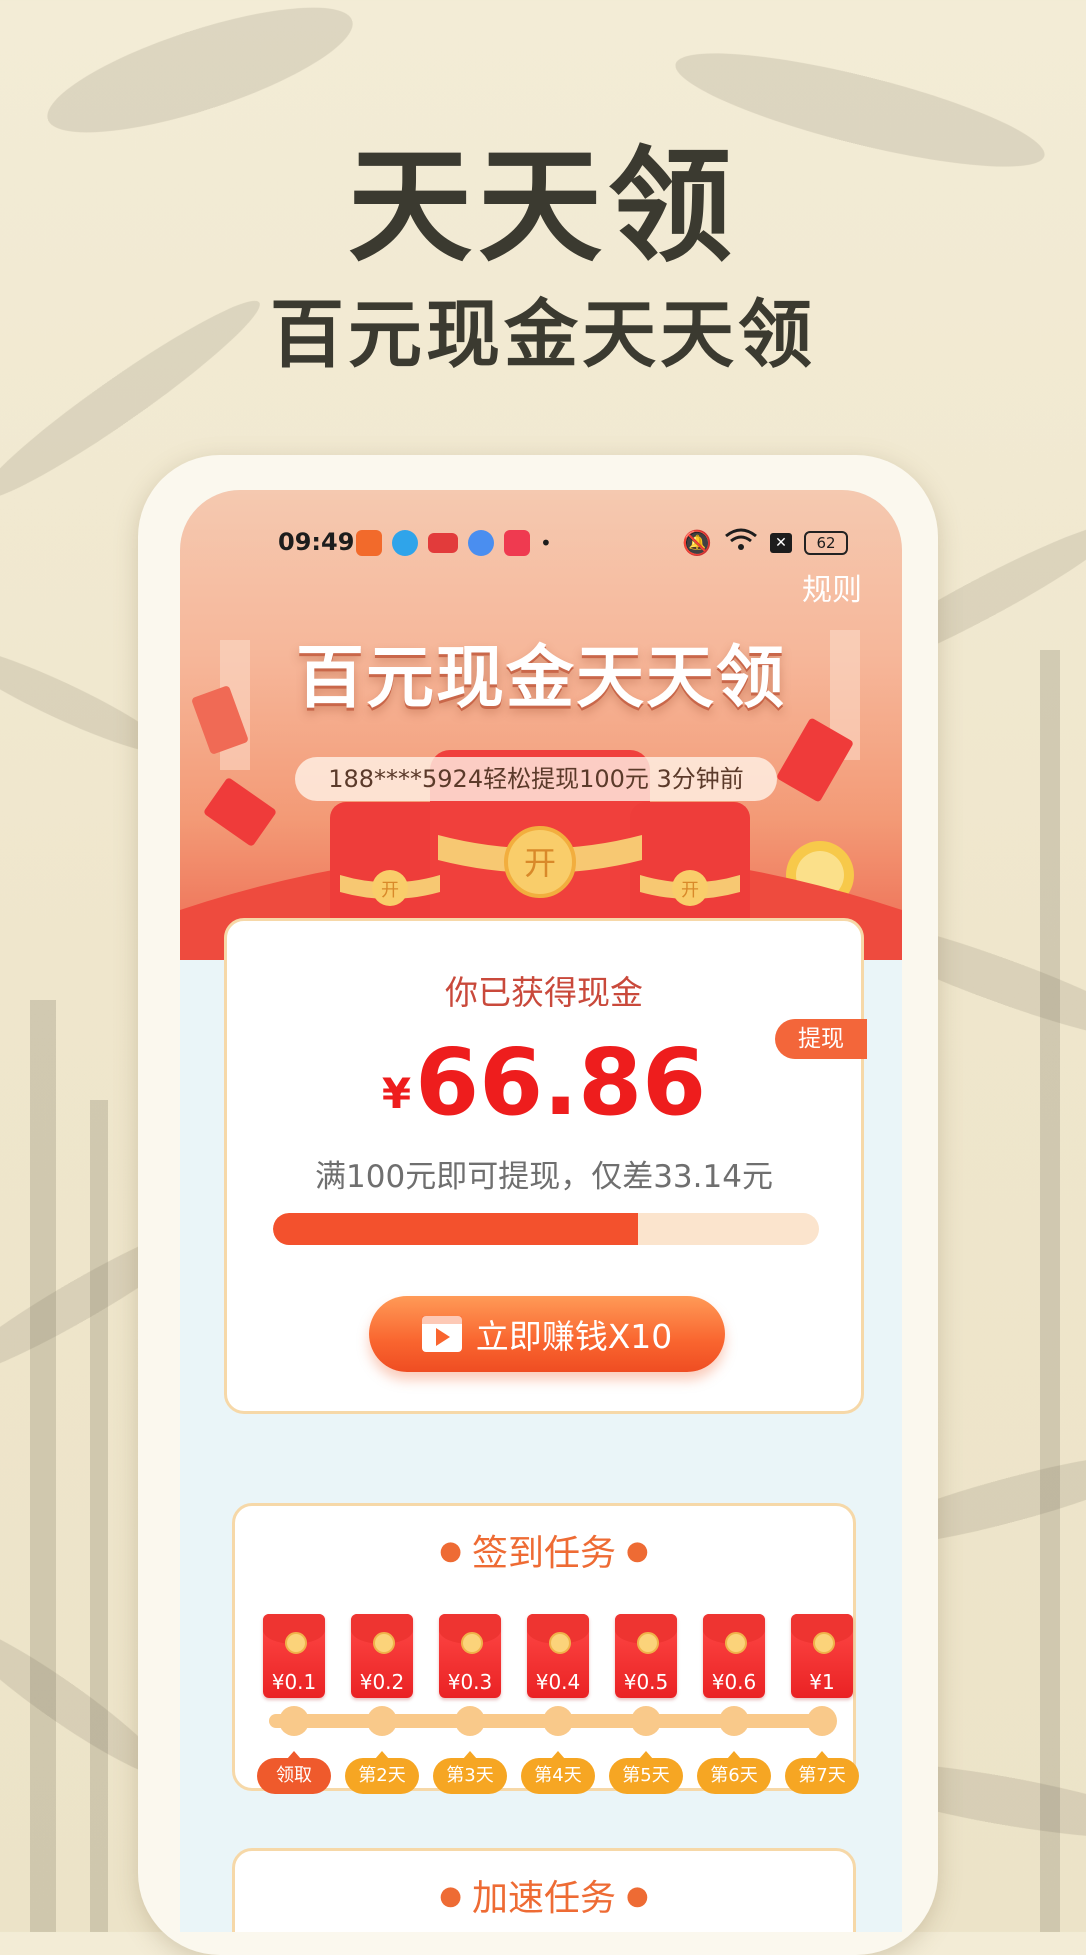  Describe the element at coordinates (294, 1682) in the screenshot. I see `reward-amount: ¥0.1` at that location.